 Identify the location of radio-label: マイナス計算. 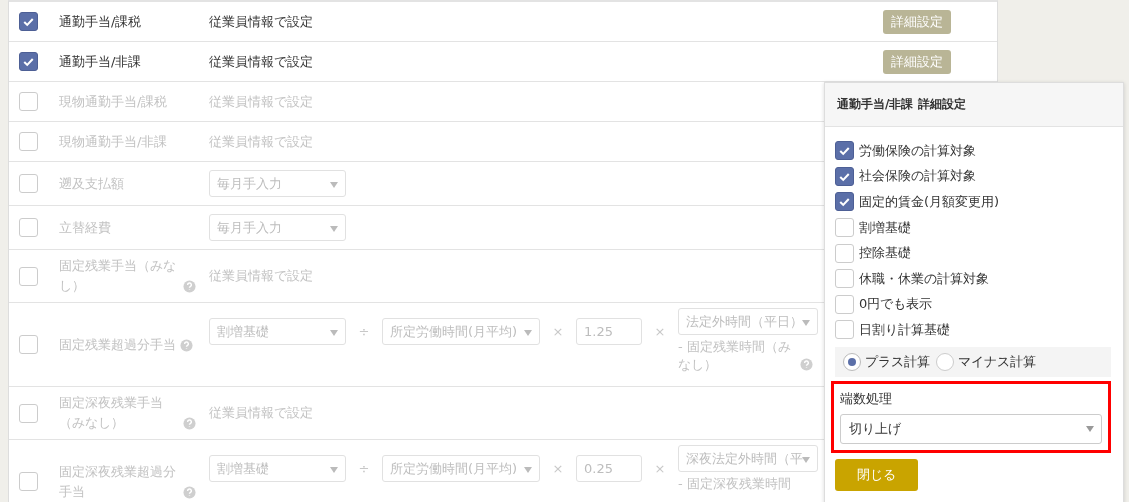
(997, 361).